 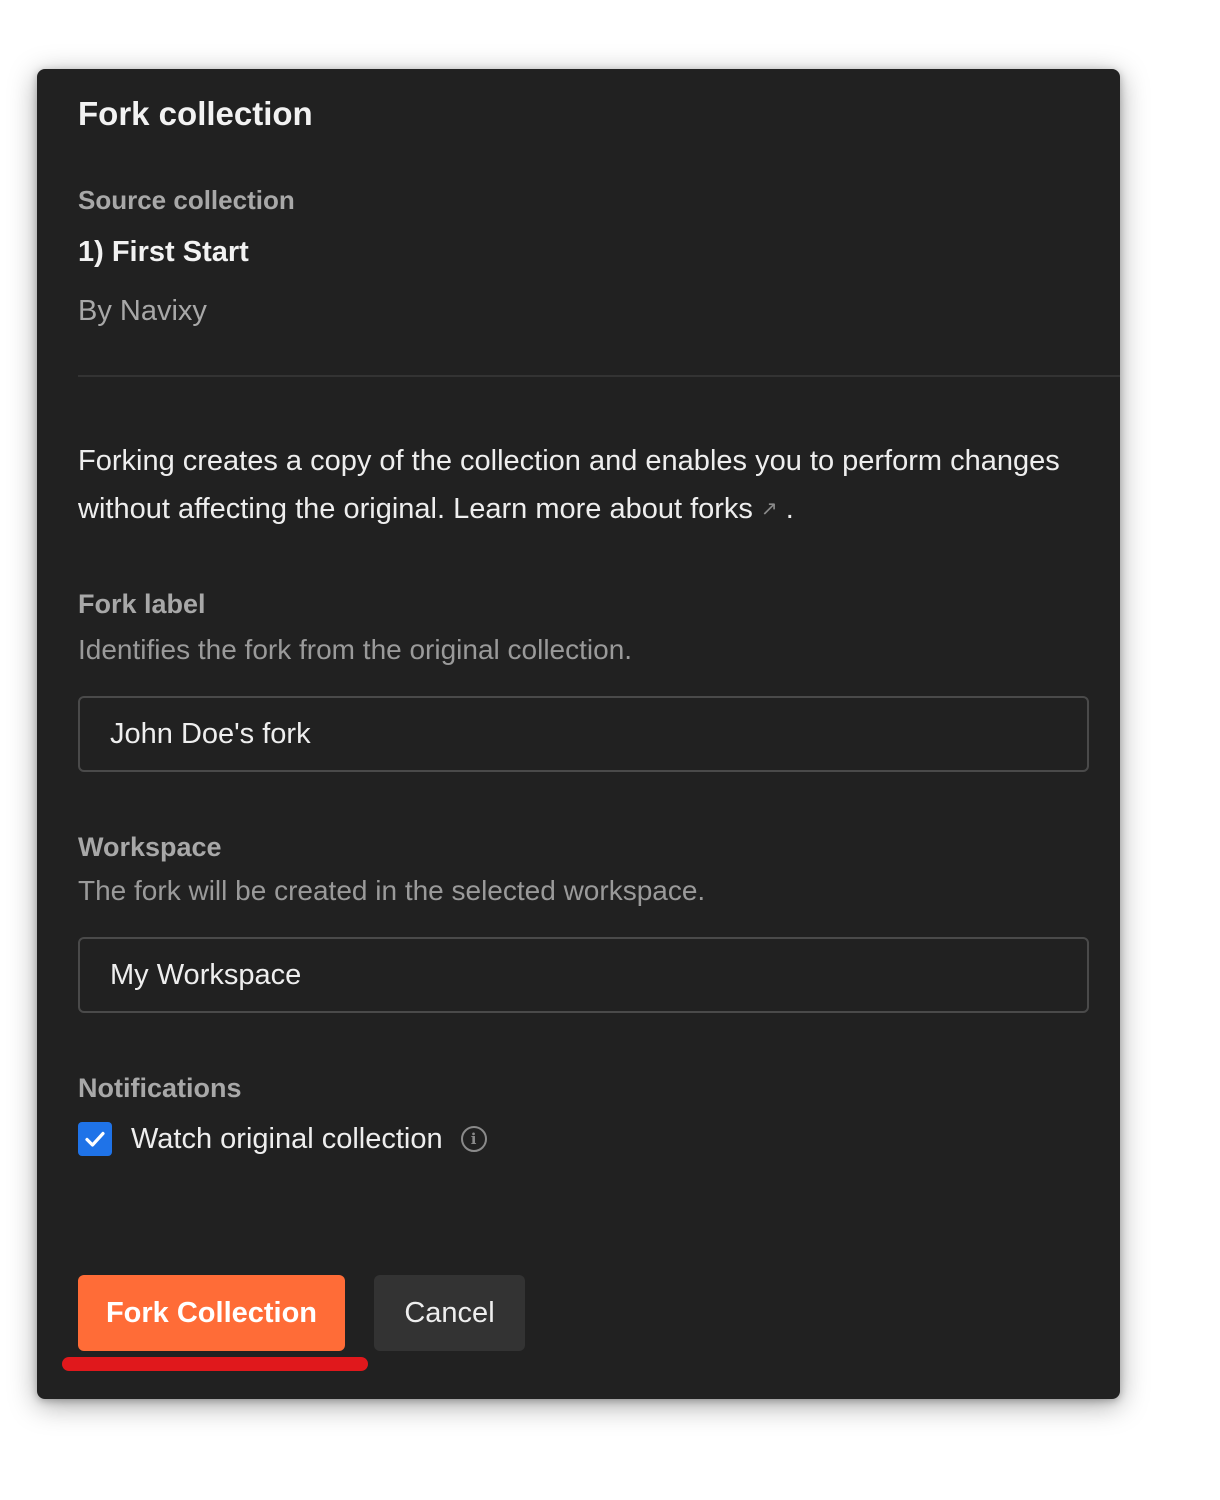 I want to click on cancel-button: Cancel, so click(x=449, y=1313).